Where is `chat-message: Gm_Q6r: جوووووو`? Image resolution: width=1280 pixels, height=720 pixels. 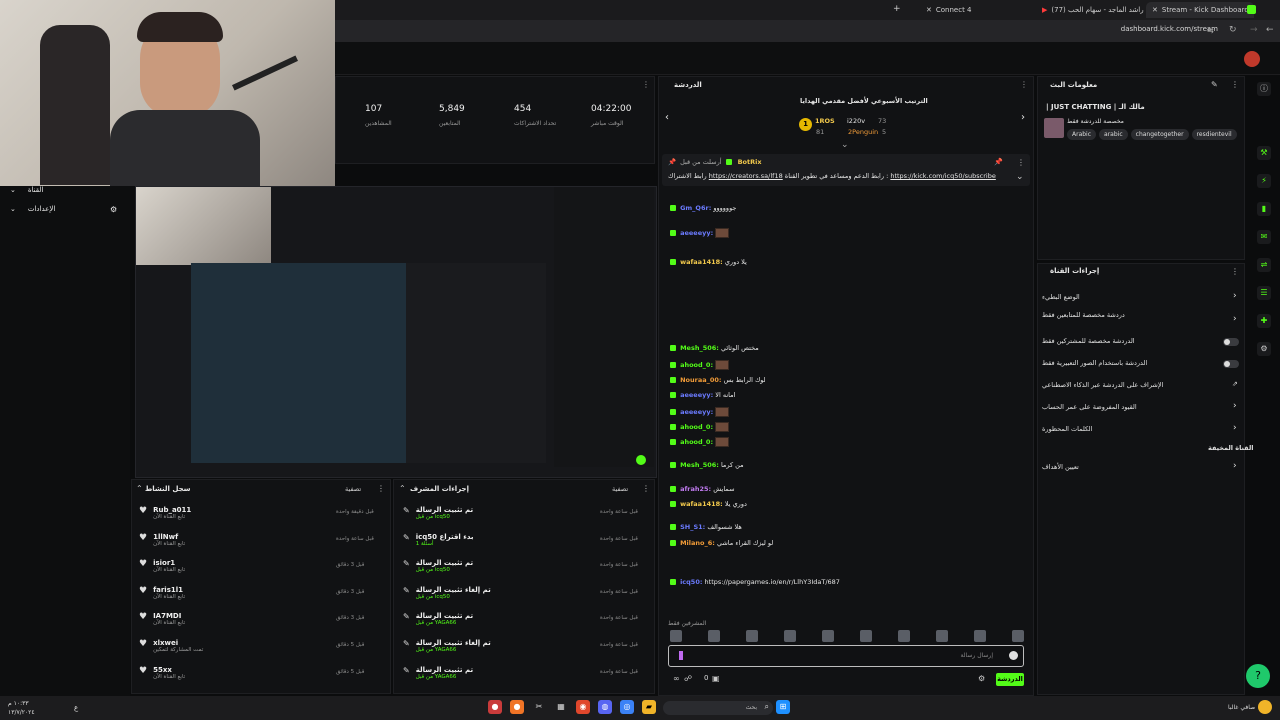 chat-message: Gm_Q6r: جوووووو is located at coordinates (703, 208).